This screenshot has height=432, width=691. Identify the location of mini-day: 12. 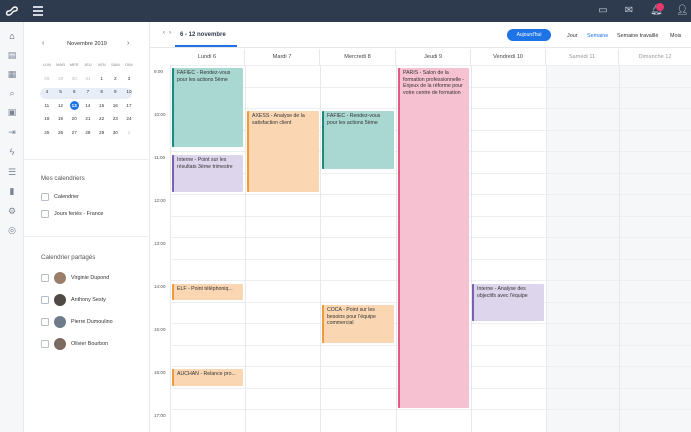
(61, 105).